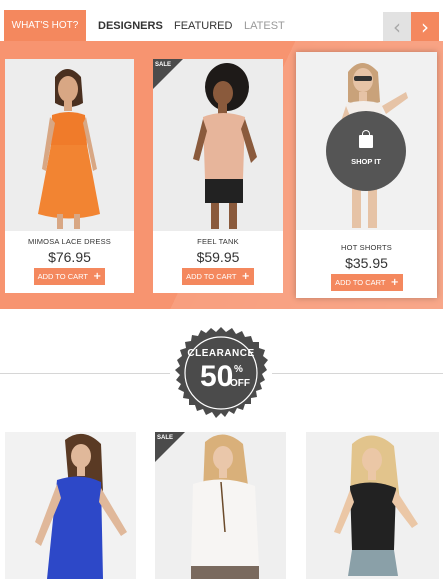 The height and width of the screenshot is (579, 443). Describe the element at coordinates (130, 26) in the screenshot. I see `tab-designers: DESIGNERS` at that location.